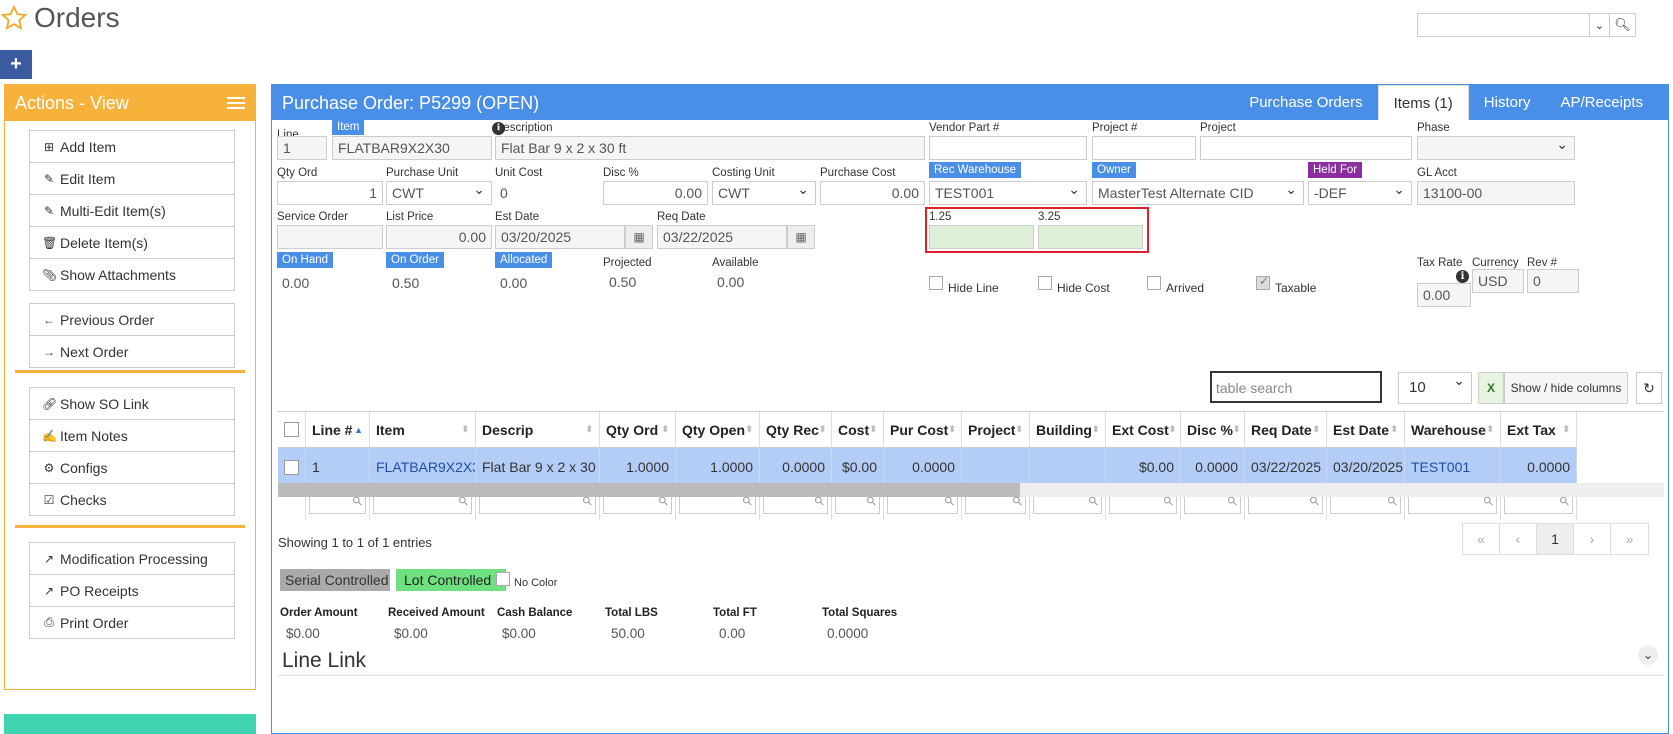 The image size is (1673, 734). Describe the element at coordinates (1286, 430) in the screenshot. I see `col-req-date: Req Date ⬍` at that location.